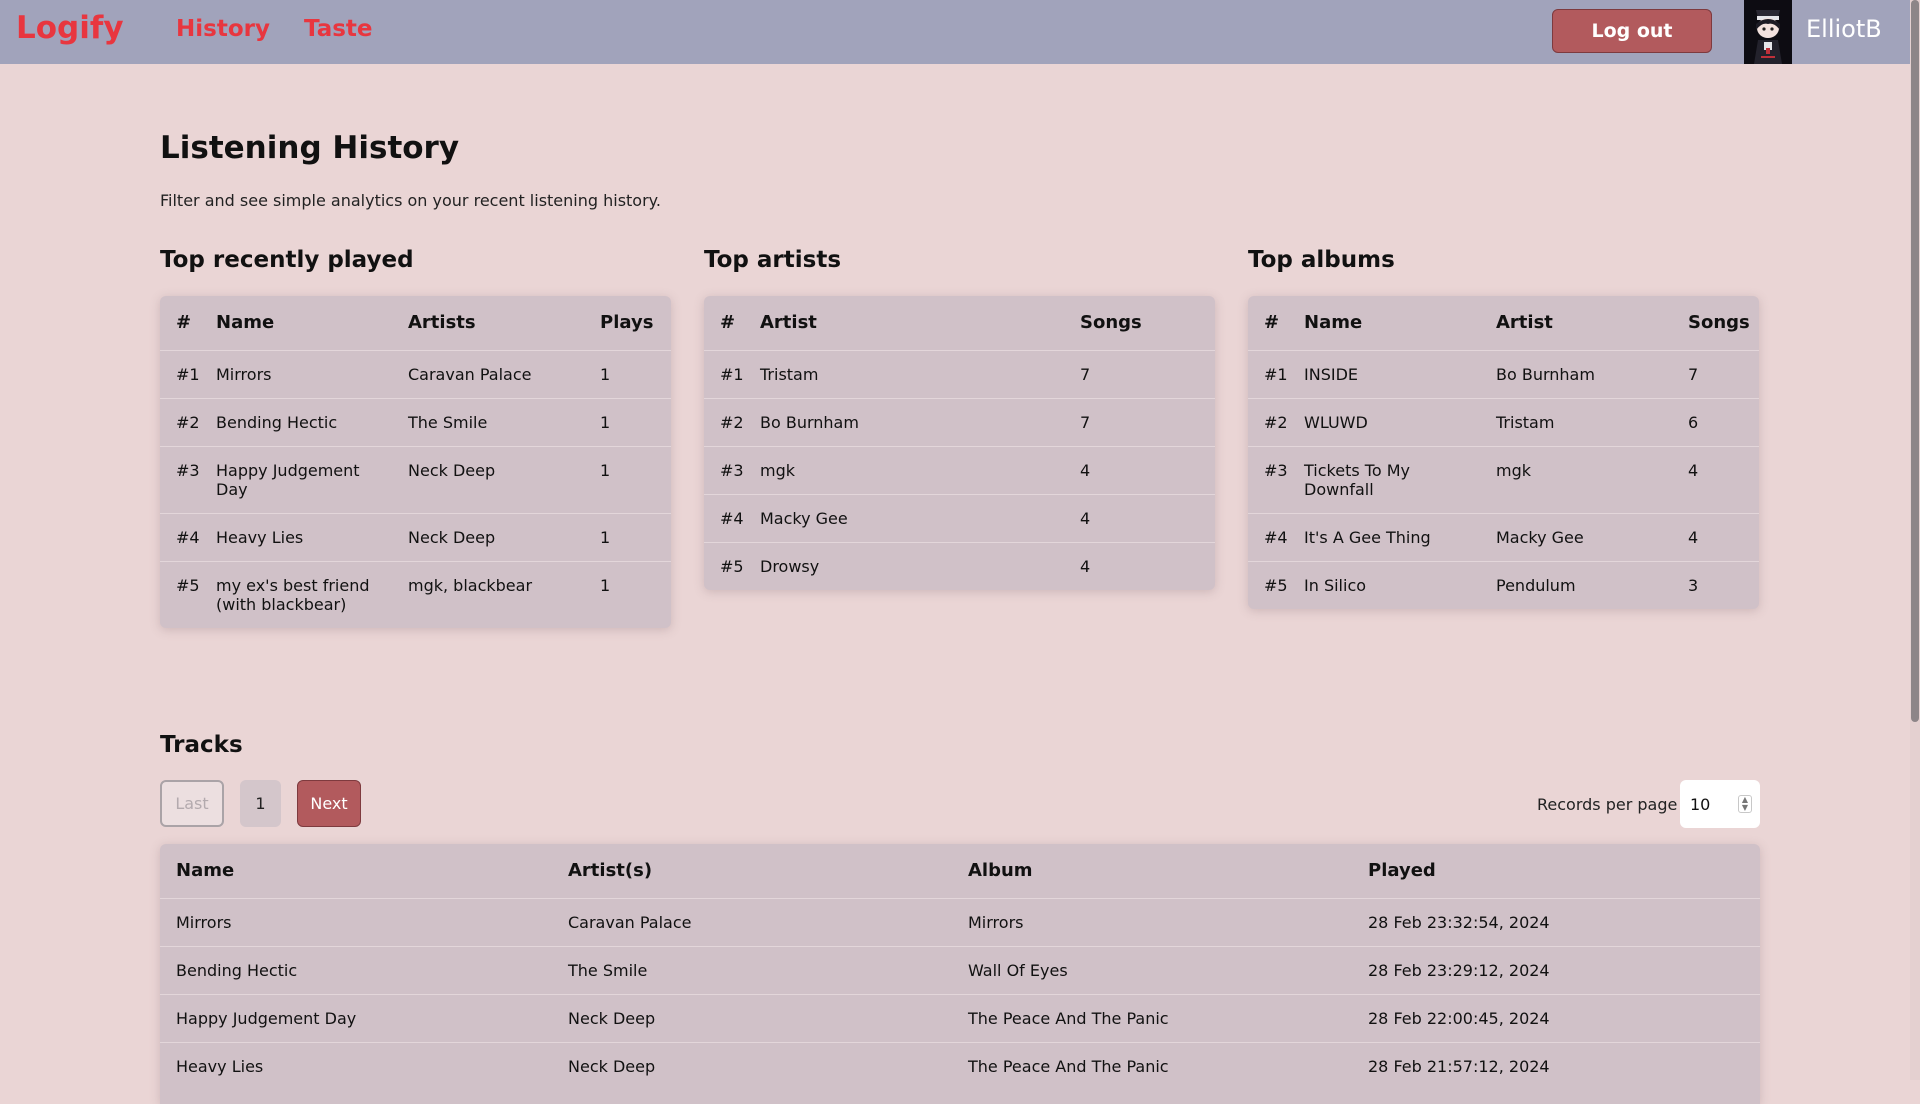 This screenshot has width=1920, height=1104. Describe the element at coordinates (1915, 361) in the screenshot. I see `scrollbar-thumb` at that location.